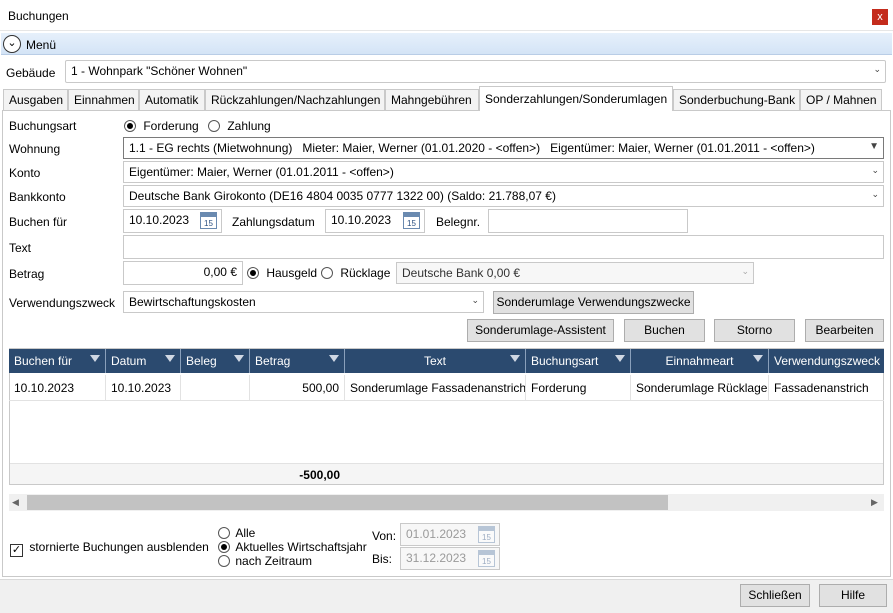 The image size is (893, 613). Describe the element at coordinates (436, 558) in the screenshot. I see `bis-value: 31.12.2023` at that location.